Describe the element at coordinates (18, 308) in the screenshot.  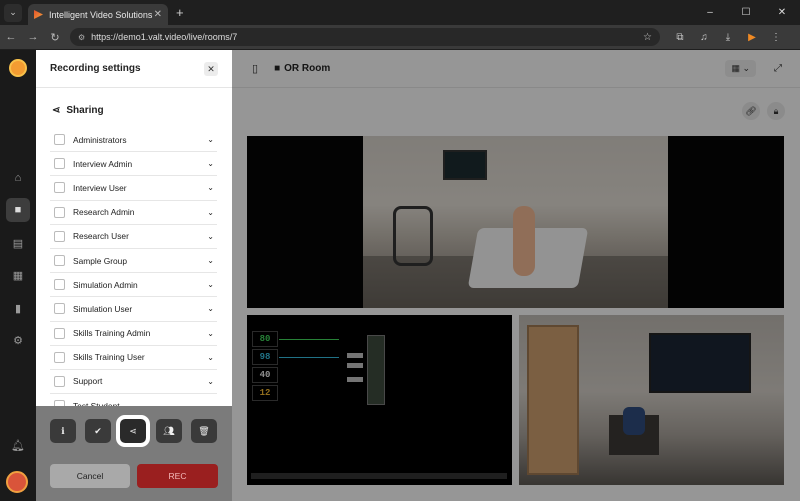
I see `reports-chart-icon: ▮` at that location.